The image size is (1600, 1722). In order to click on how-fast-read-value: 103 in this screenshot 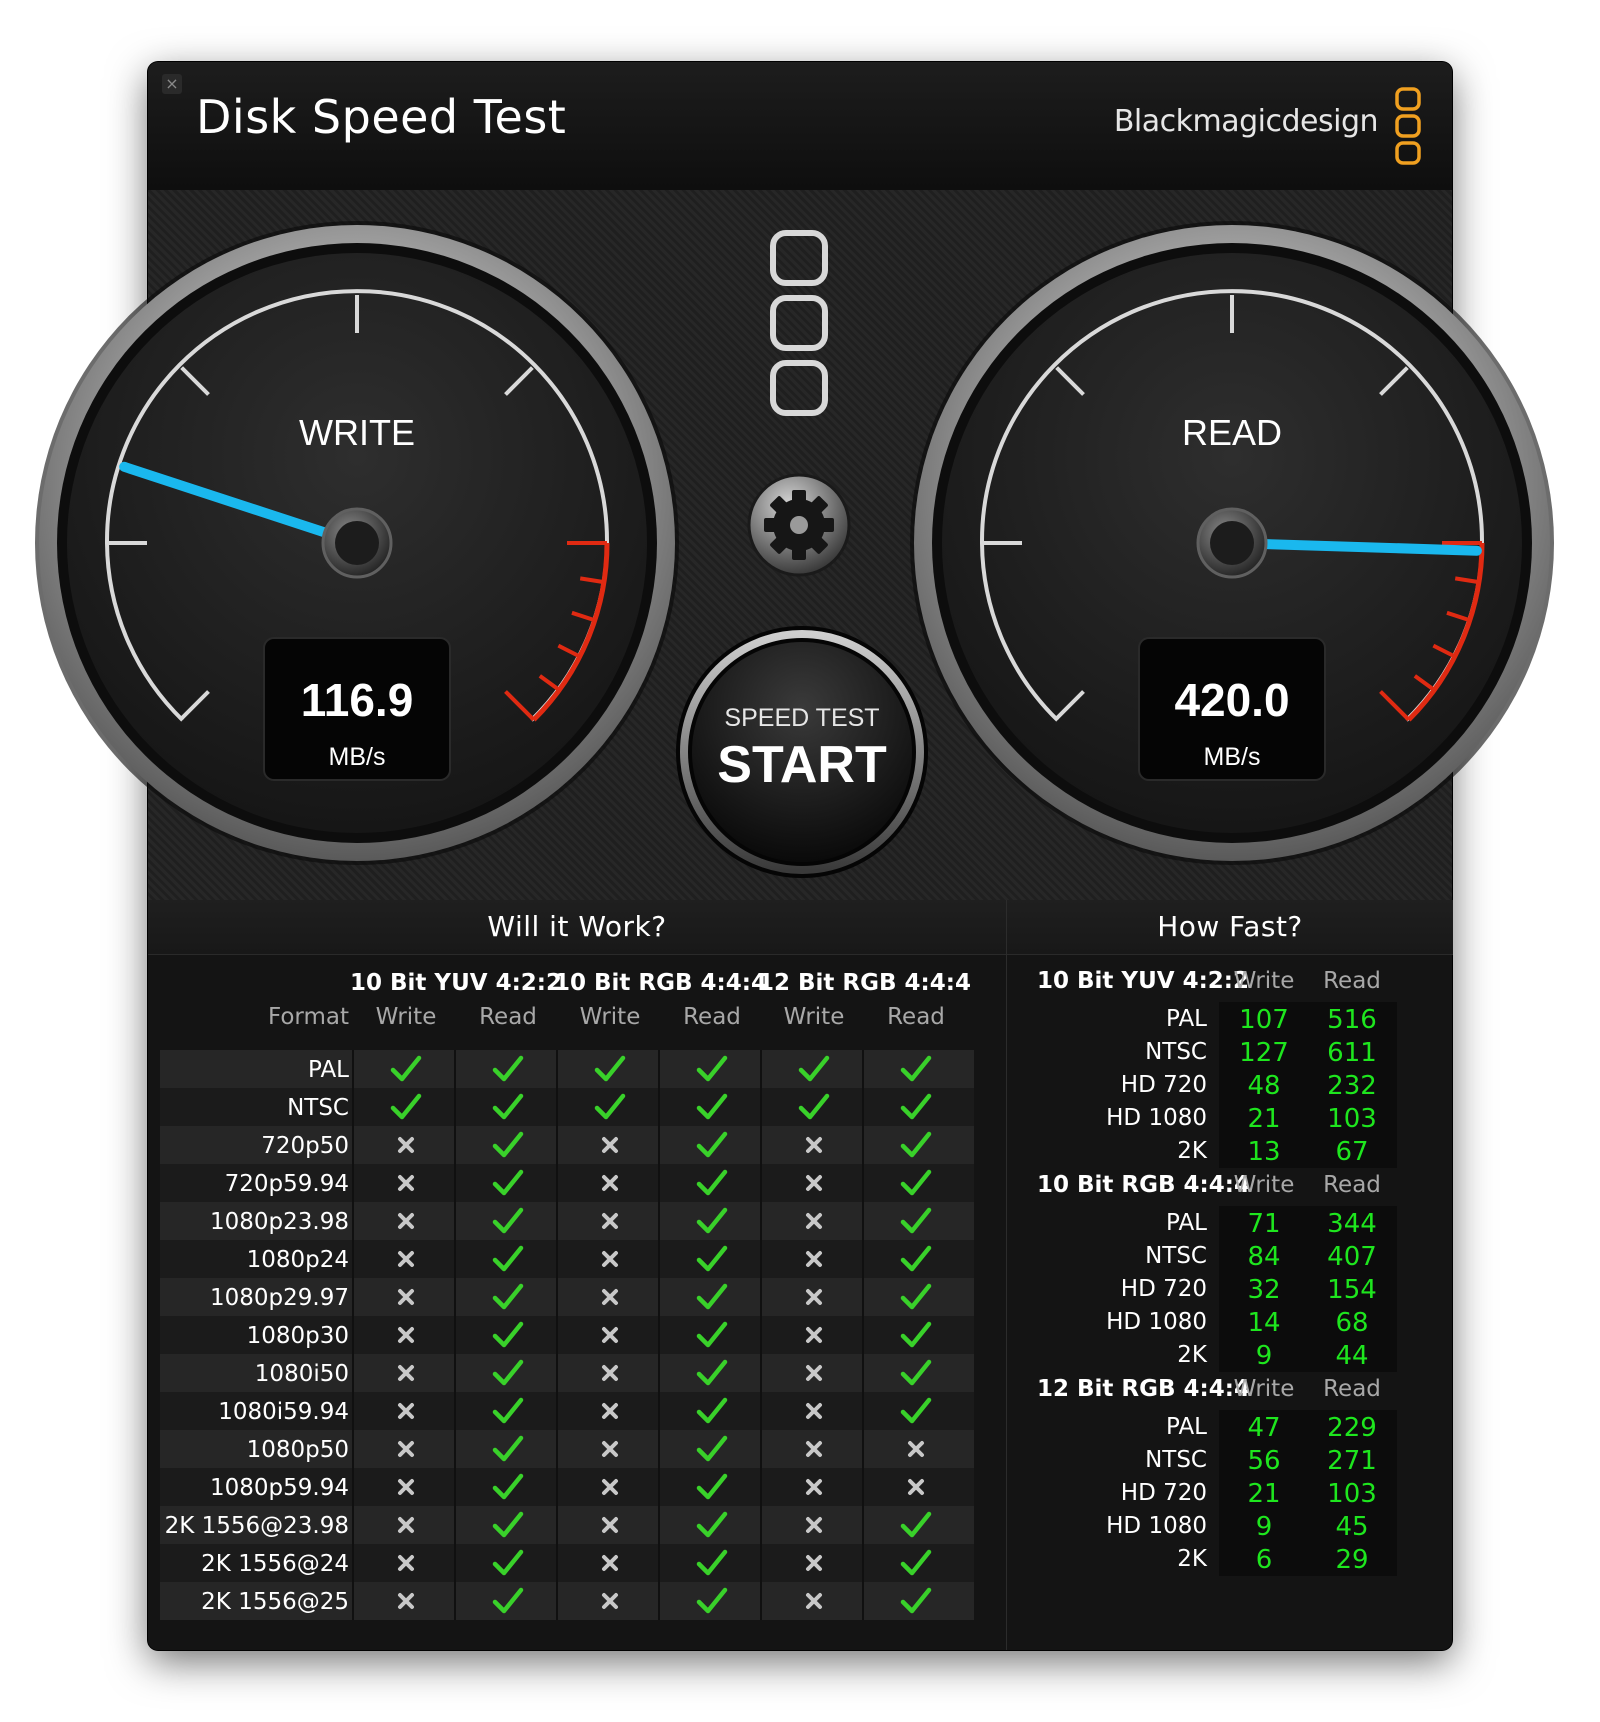, I will do `click(1352, 1493)`.